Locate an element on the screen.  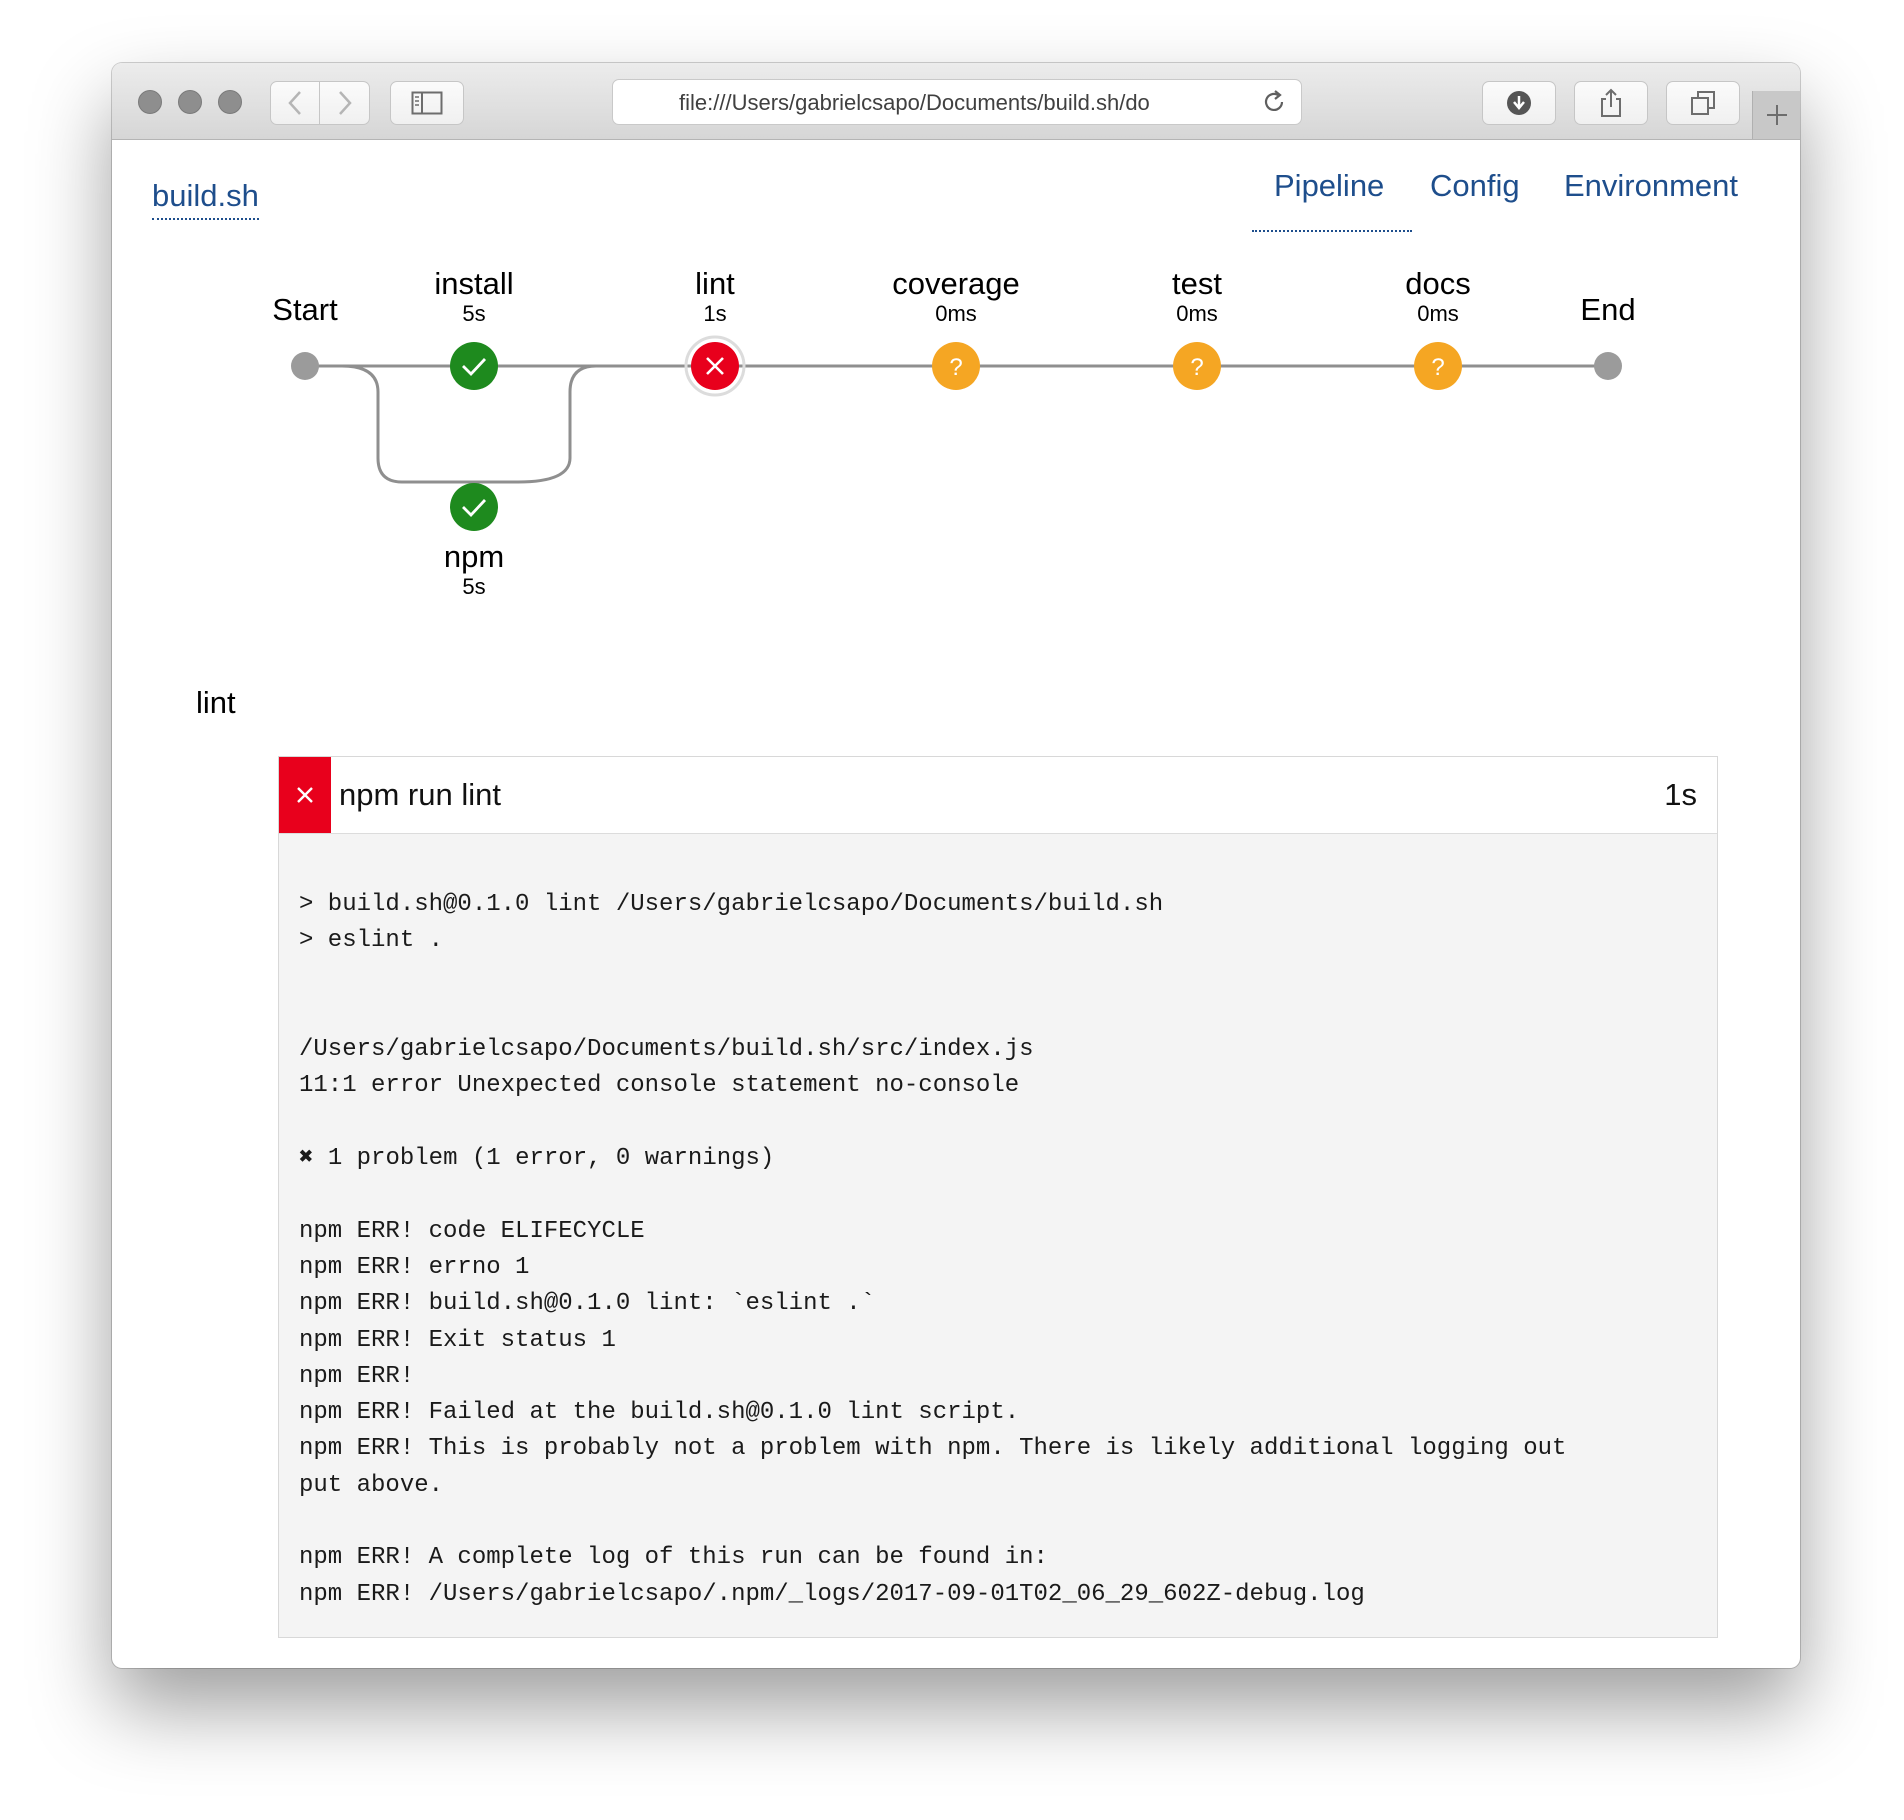
stage-label-test: test 0ms is located at coordinates (1197, 297).